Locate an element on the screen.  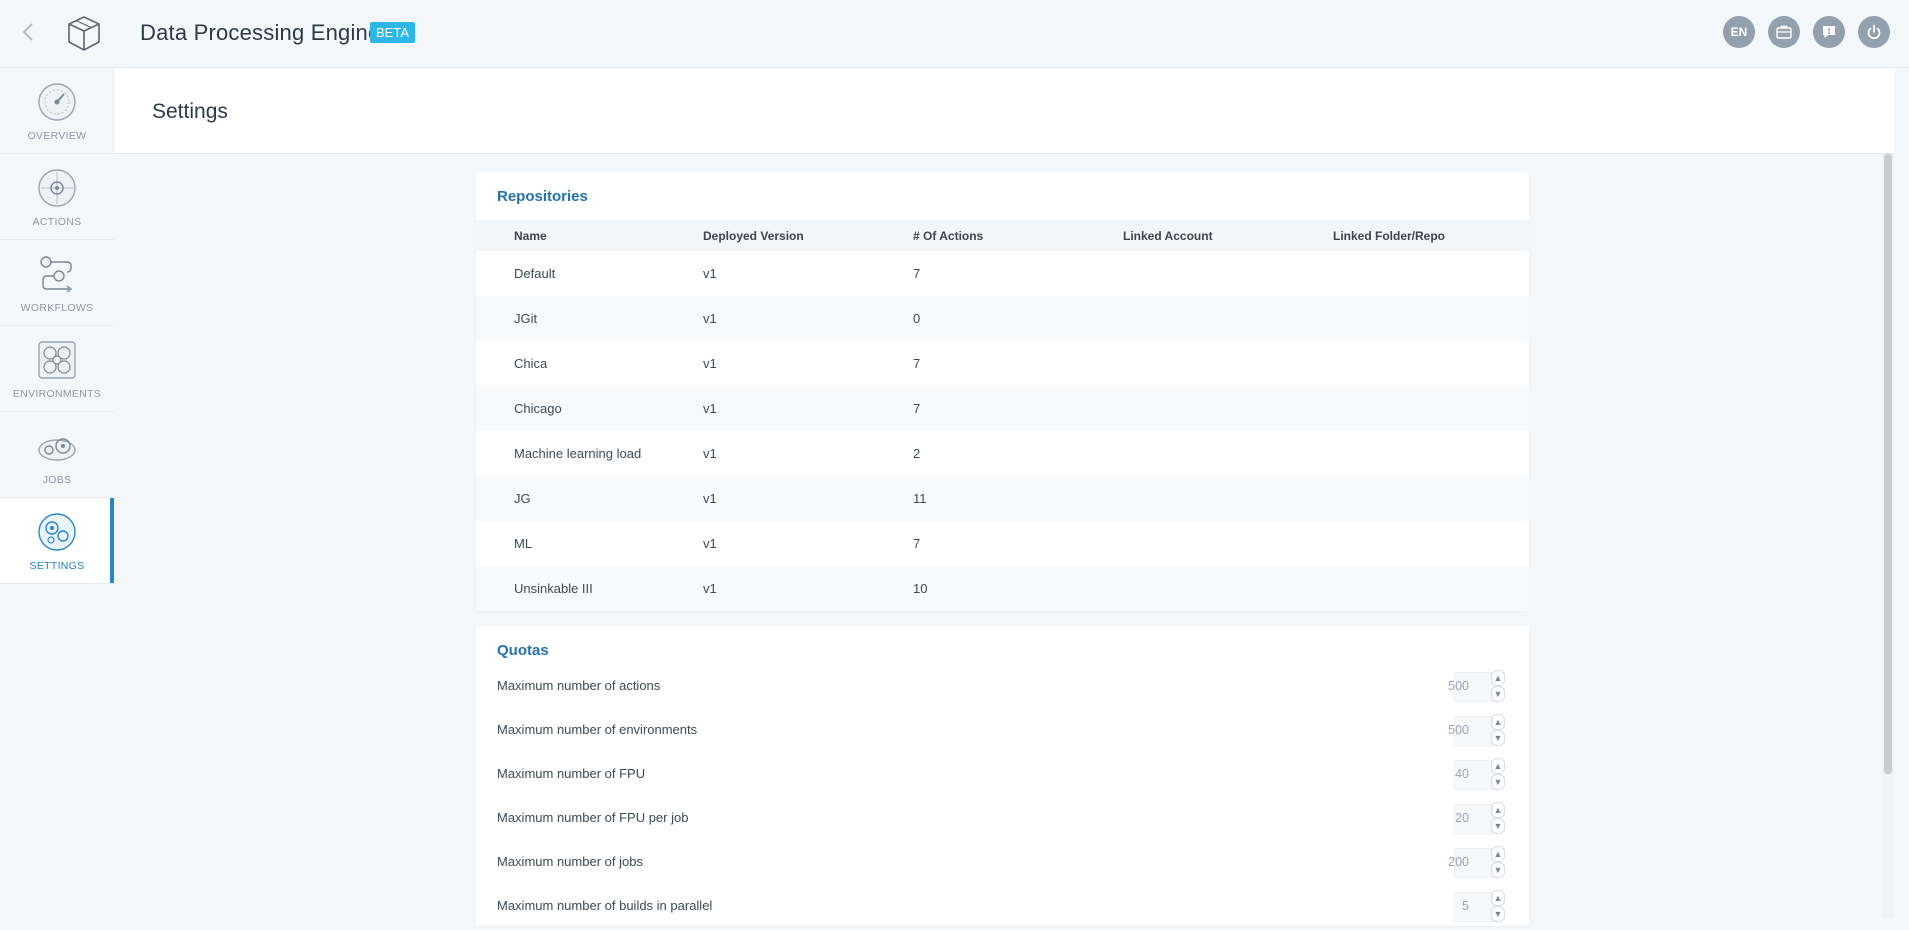
cube-logo-icon is located at coordinates (84, 33).